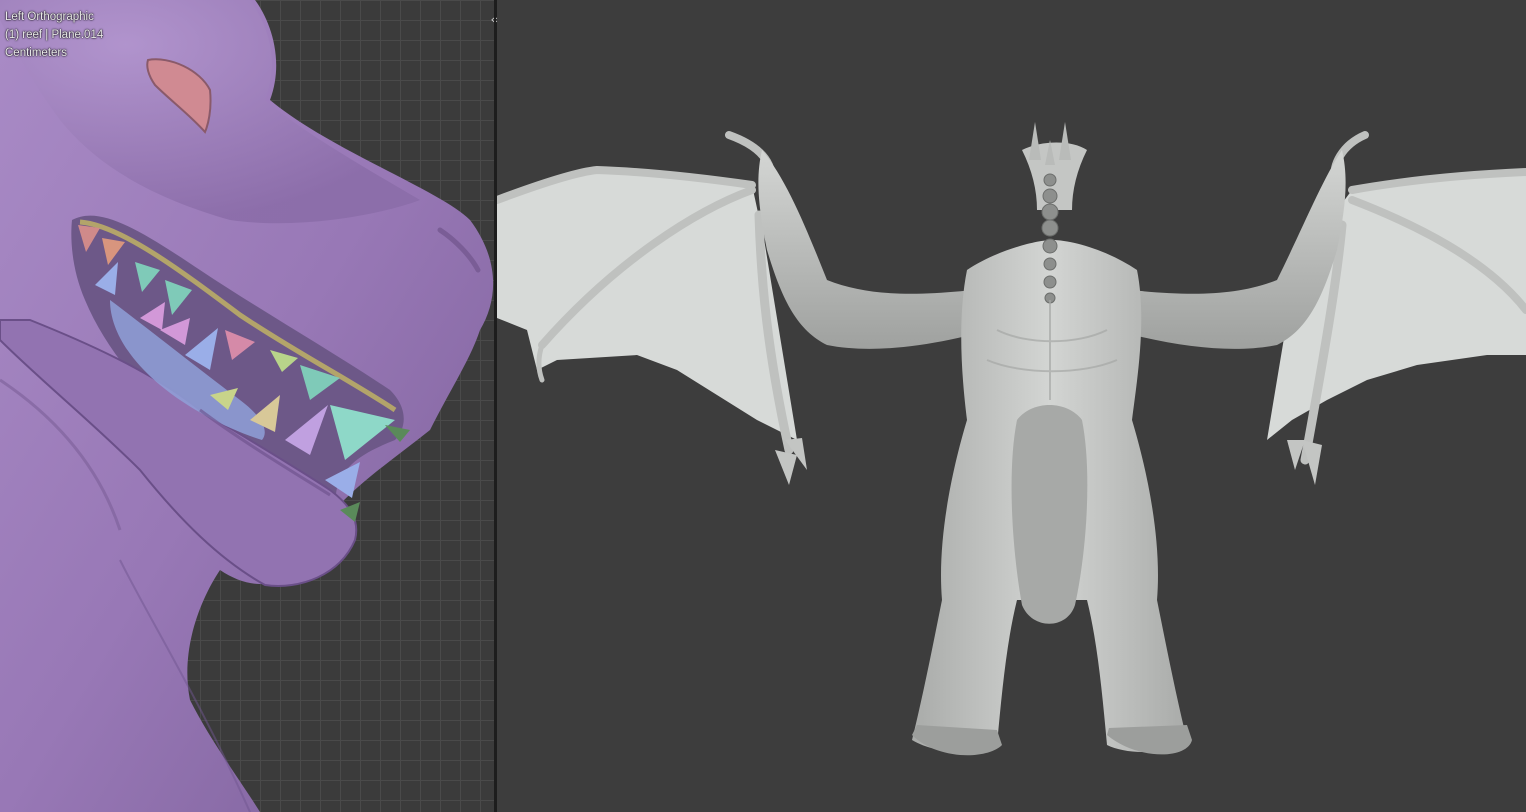 This screenshot has width=1526, height=812. Describe the element at coordinates (49, 17) in the screenshot. I see `view-name-label: Left Orthographic` at that location.